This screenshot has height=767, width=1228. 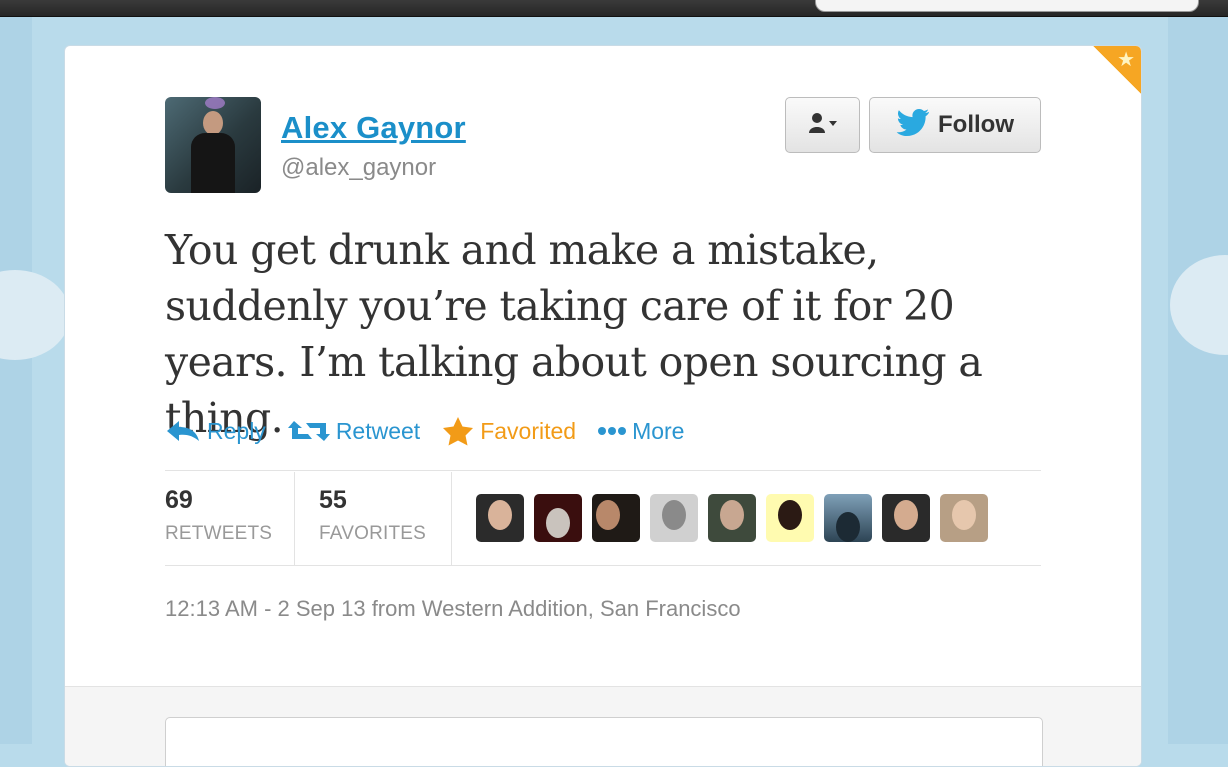 What do you see at coordinates (373, 533) in the screenshot?
I see `favorites-label: FAVORITES` at bounding box center [373, 533].